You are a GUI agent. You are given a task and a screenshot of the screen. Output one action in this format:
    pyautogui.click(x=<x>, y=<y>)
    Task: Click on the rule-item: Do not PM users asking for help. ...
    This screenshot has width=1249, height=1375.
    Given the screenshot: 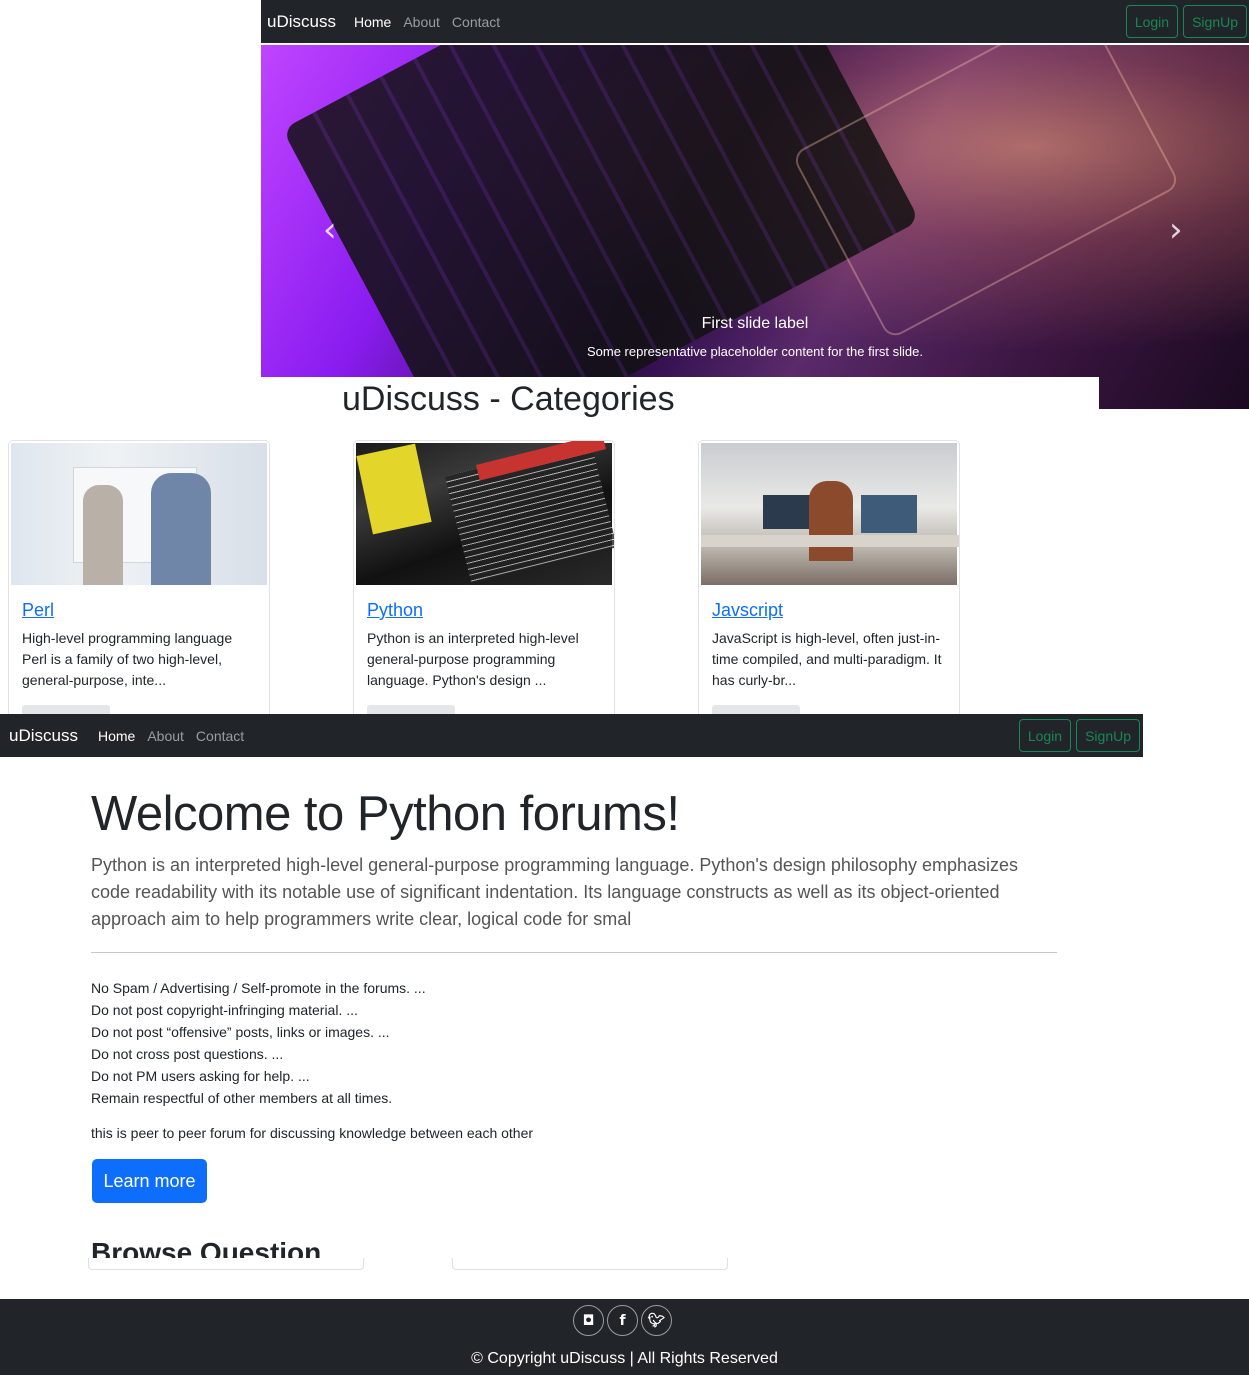 What is the action you would take?
    pyautogui.click(x=200, y=1076)
    